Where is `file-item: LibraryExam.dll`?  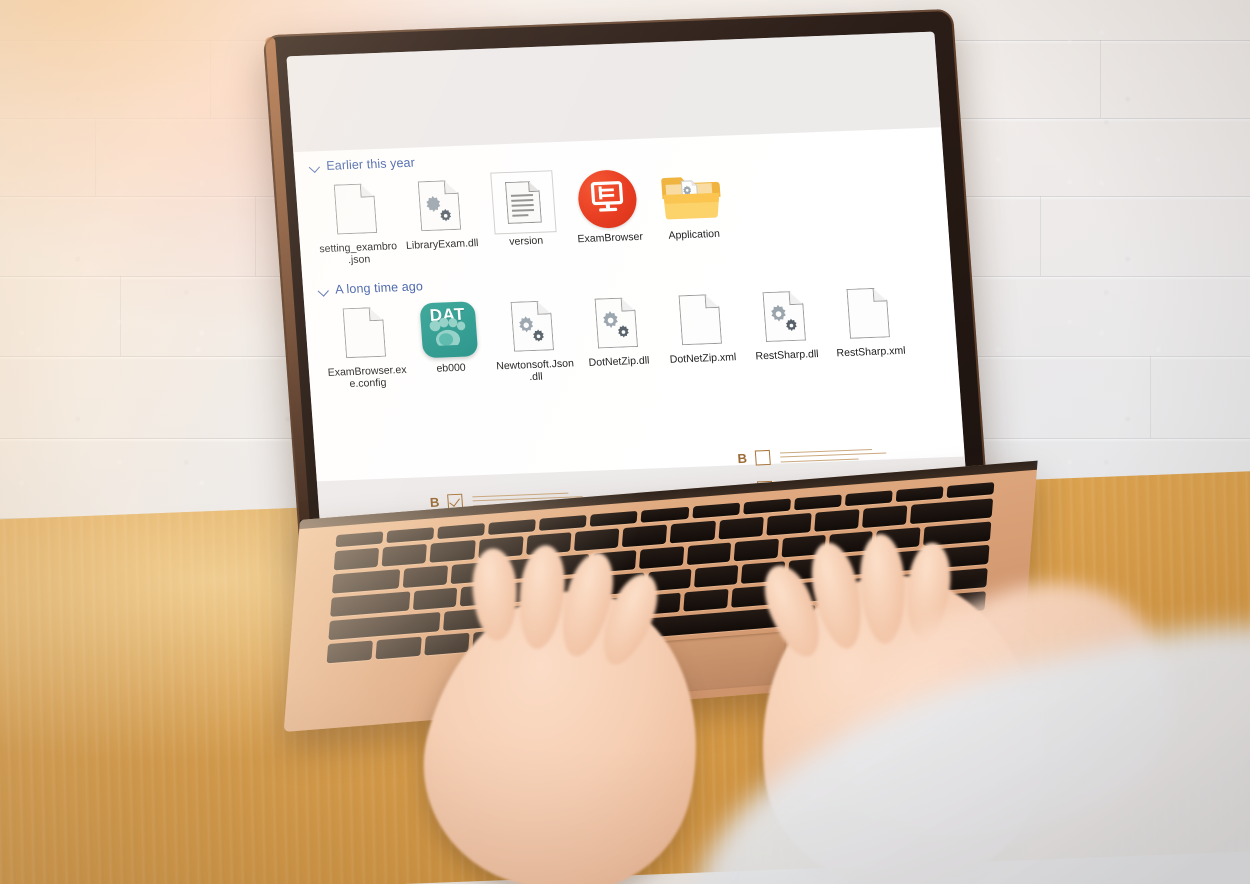
file-item: LibraryExam.dll is located at coordinates (439, 213).